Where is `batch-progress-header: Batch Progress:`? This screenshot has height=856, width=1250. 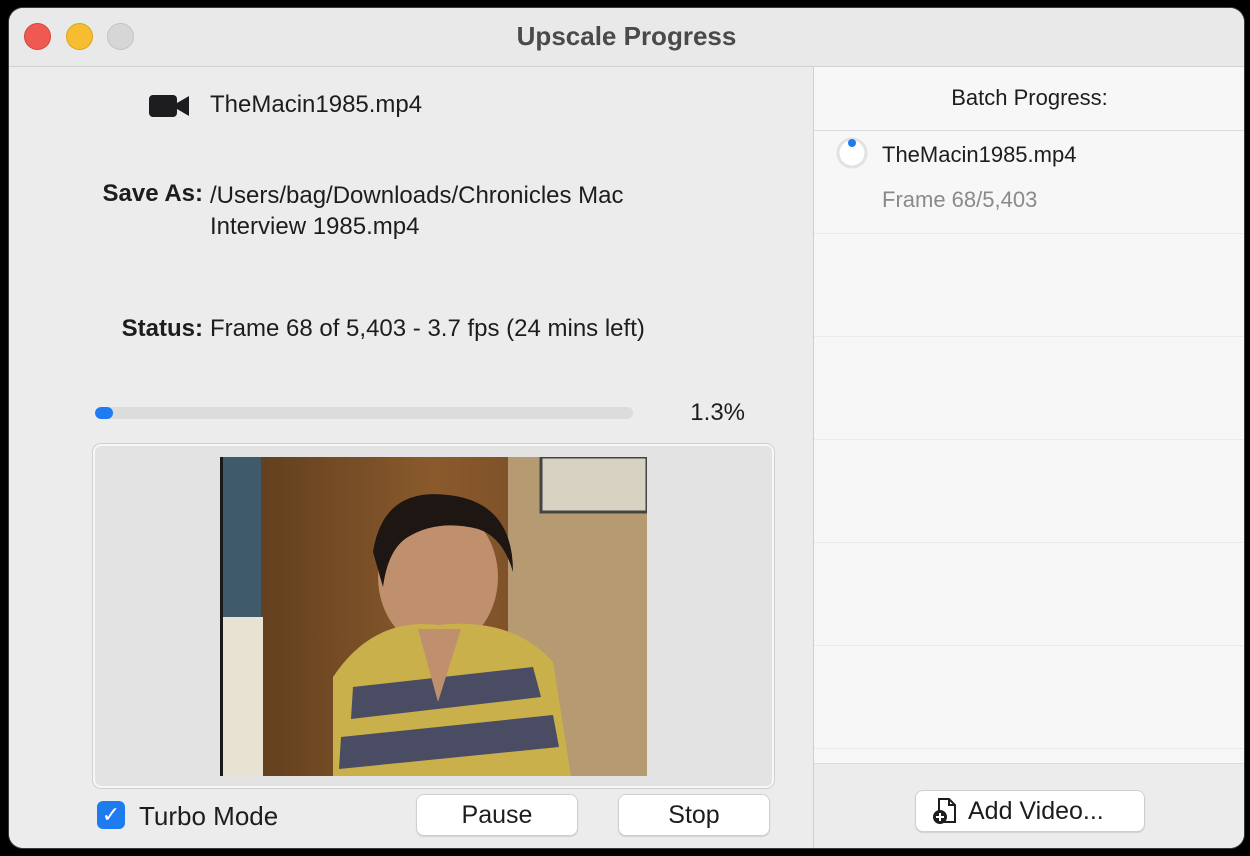
batch-progress-header: Batch Progress: is located at coordinates (1029, 99).